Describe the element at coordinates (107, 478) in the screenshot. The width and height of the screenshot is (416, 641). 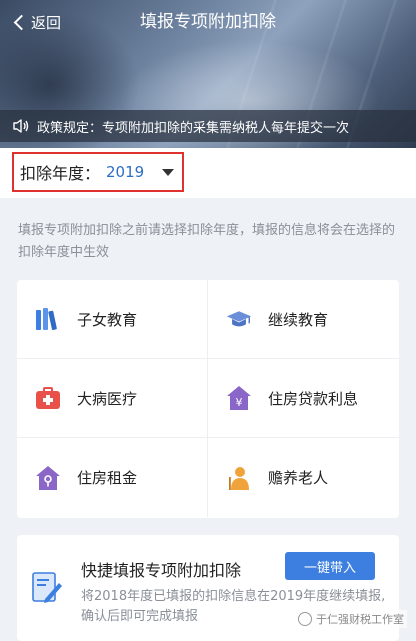
I see `category-label: 住房租金` at that location.